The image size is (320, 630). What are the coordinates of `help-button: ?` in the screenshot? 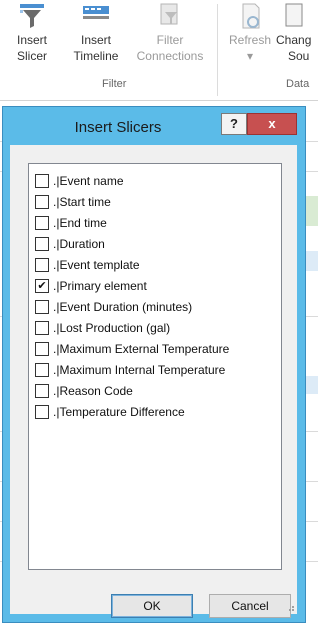 It's located at (234, 124).